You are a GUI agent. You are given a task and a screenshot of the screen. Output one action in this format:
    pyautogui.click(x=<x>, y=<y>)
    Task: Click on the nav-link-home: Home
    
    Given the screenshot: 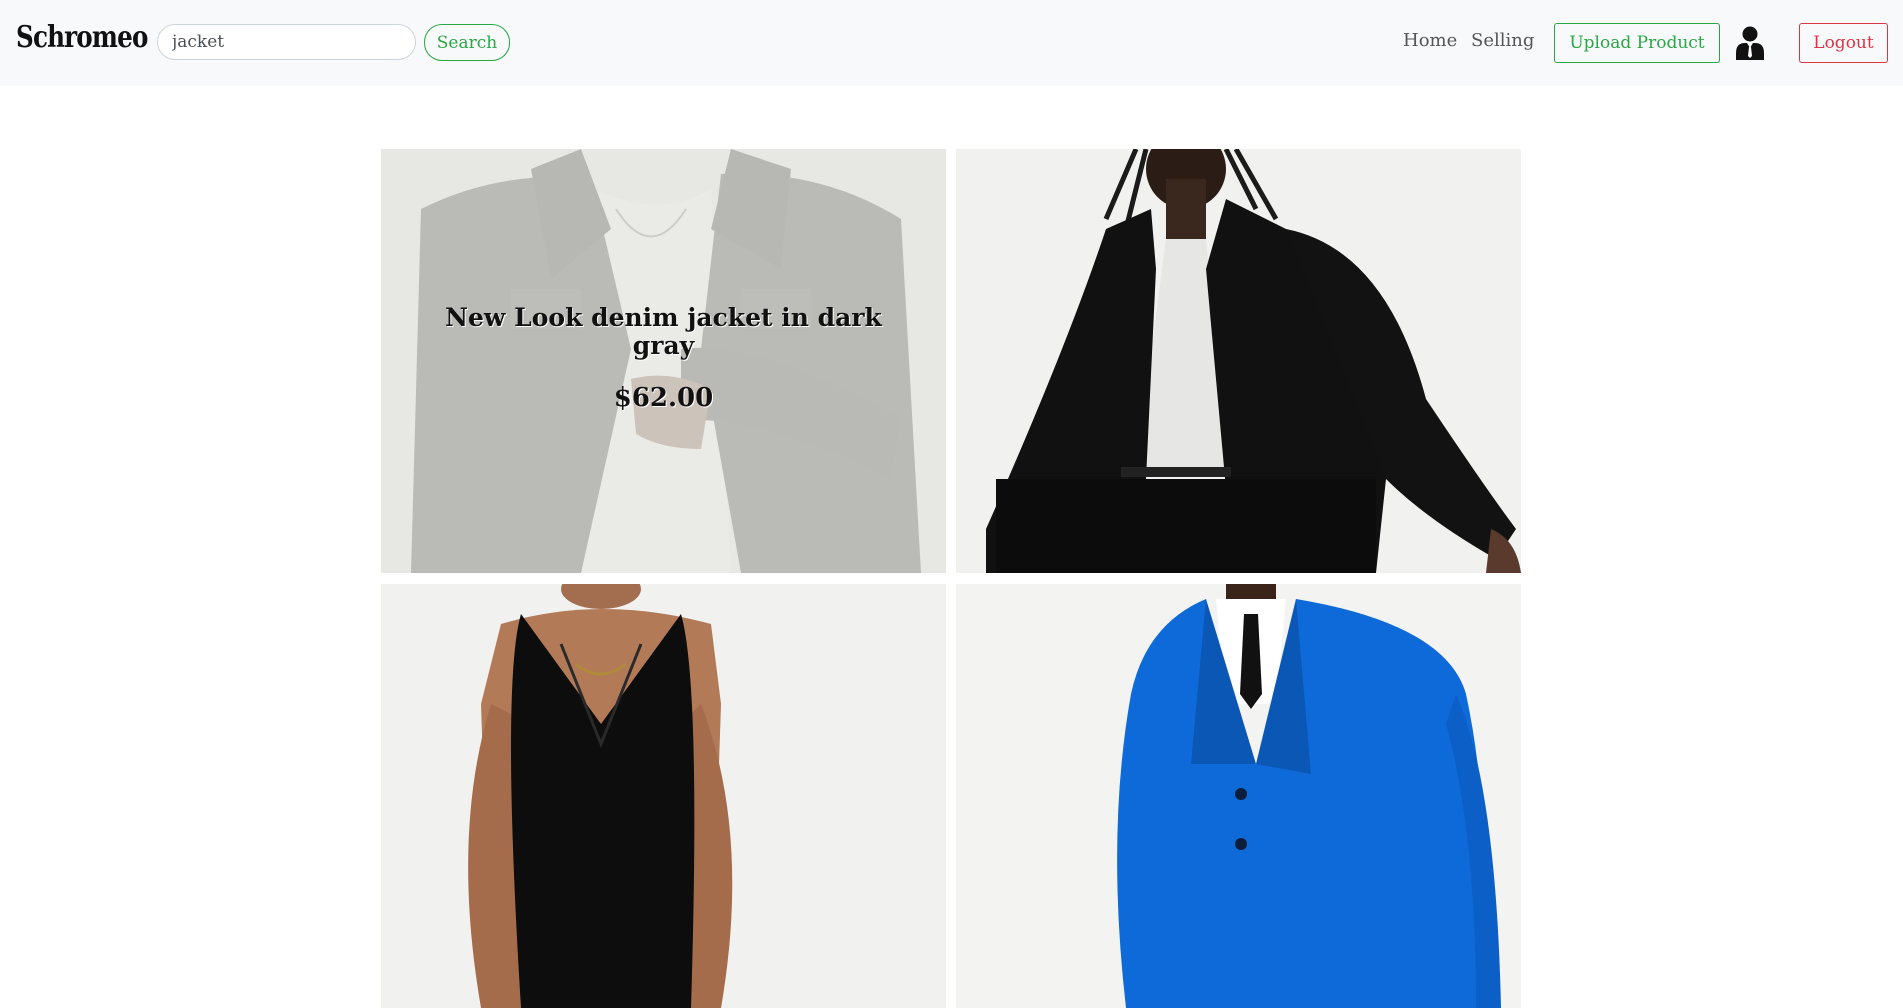 What is the action you would take?
    pyautogui.click(x=1430, y=40)
    